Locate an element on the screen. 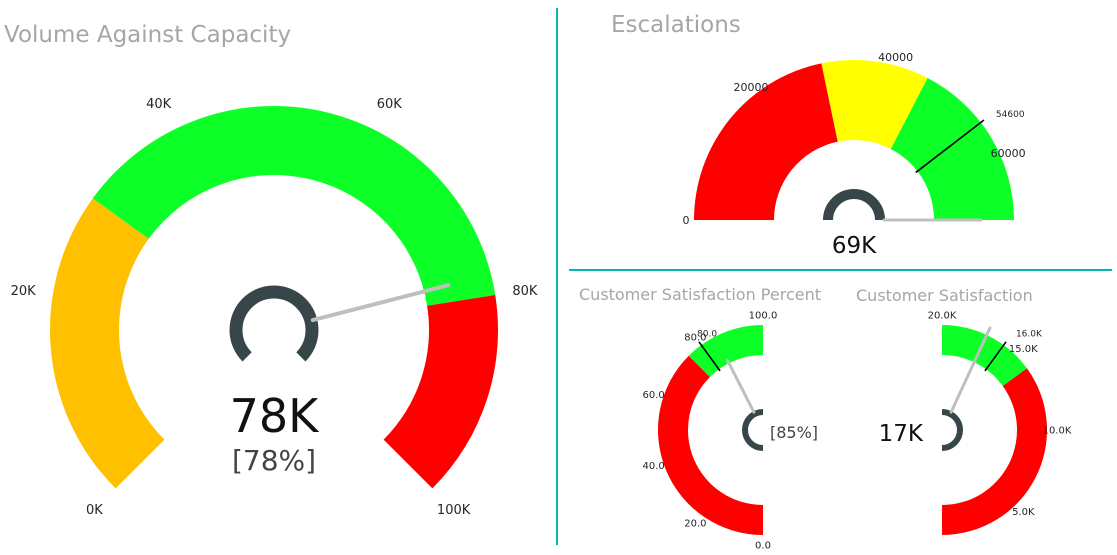 The height and width of the screenshot is (555, 1117). escalations-gauge: 0 20000 40000 60000 54600 is located at coordinates (854, 139).